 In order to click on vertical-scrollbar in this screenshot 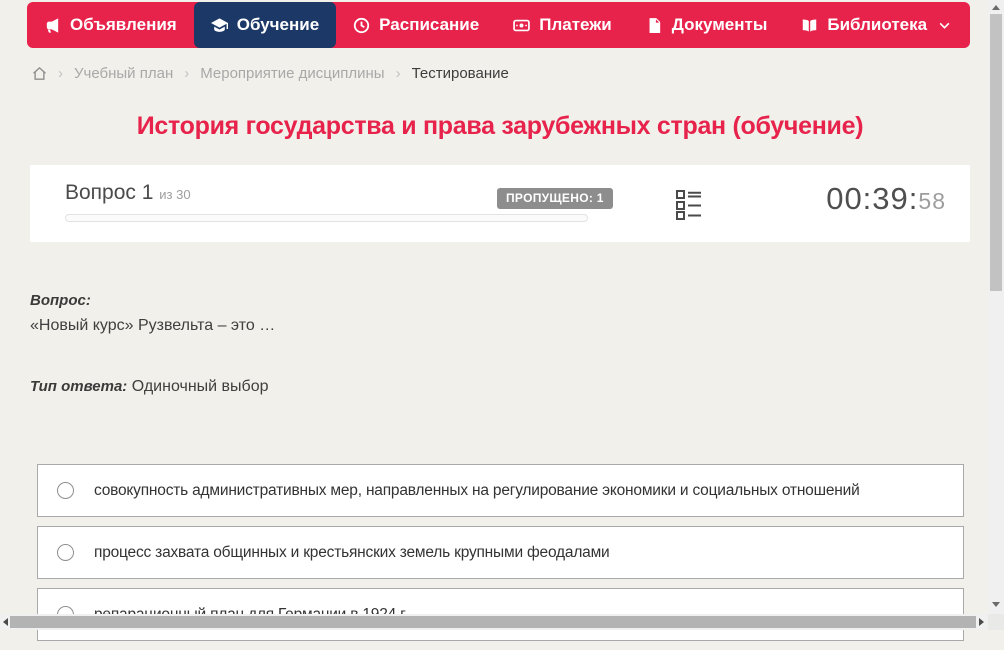, I will do `click(996, 307)`.